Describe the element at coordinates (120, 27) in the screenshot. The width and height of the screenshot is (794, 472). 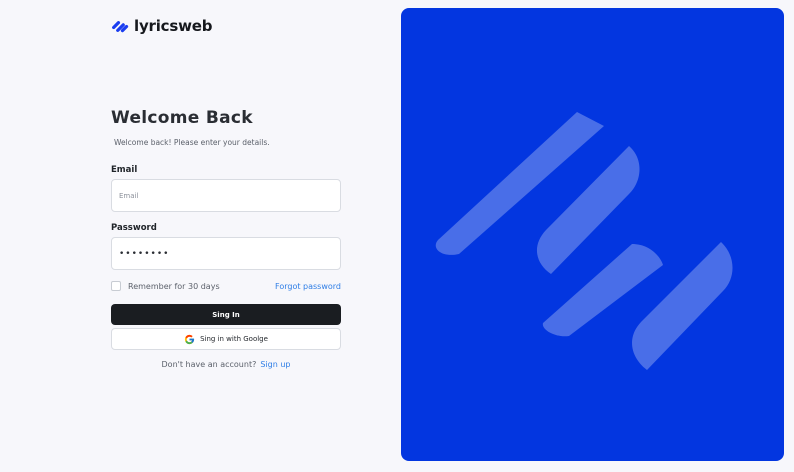
I see `lyricsweb-logo-icon` at that location.